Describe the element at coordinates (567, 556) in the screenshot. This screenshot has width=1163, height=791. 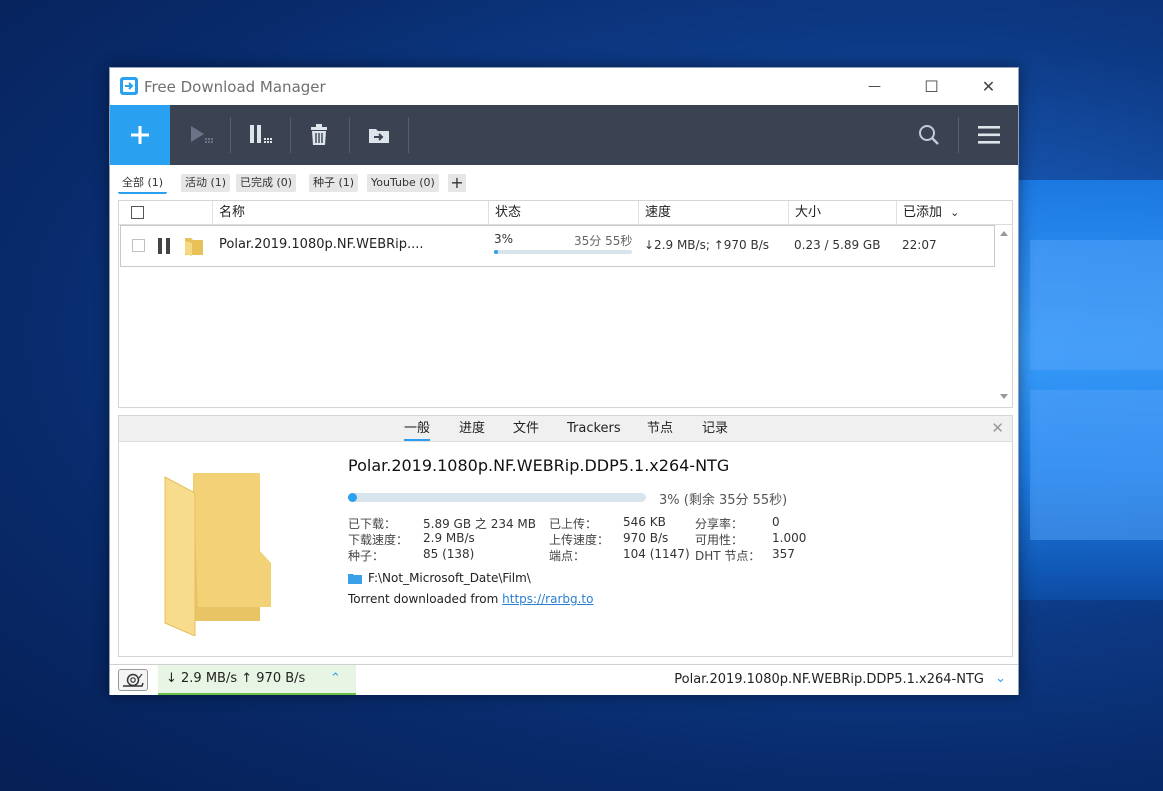
I see `peers-label: 端点：` at that location.